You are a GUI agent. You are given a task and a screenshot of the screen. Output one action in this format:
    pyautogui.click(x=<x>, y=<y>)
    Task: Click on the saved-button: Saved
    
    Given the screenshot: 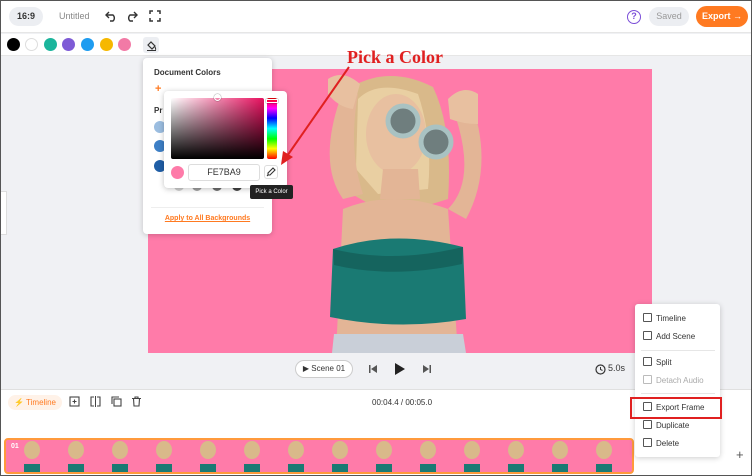 What is the action you would take?
    pyautogui.click(x=669, y=16)
    